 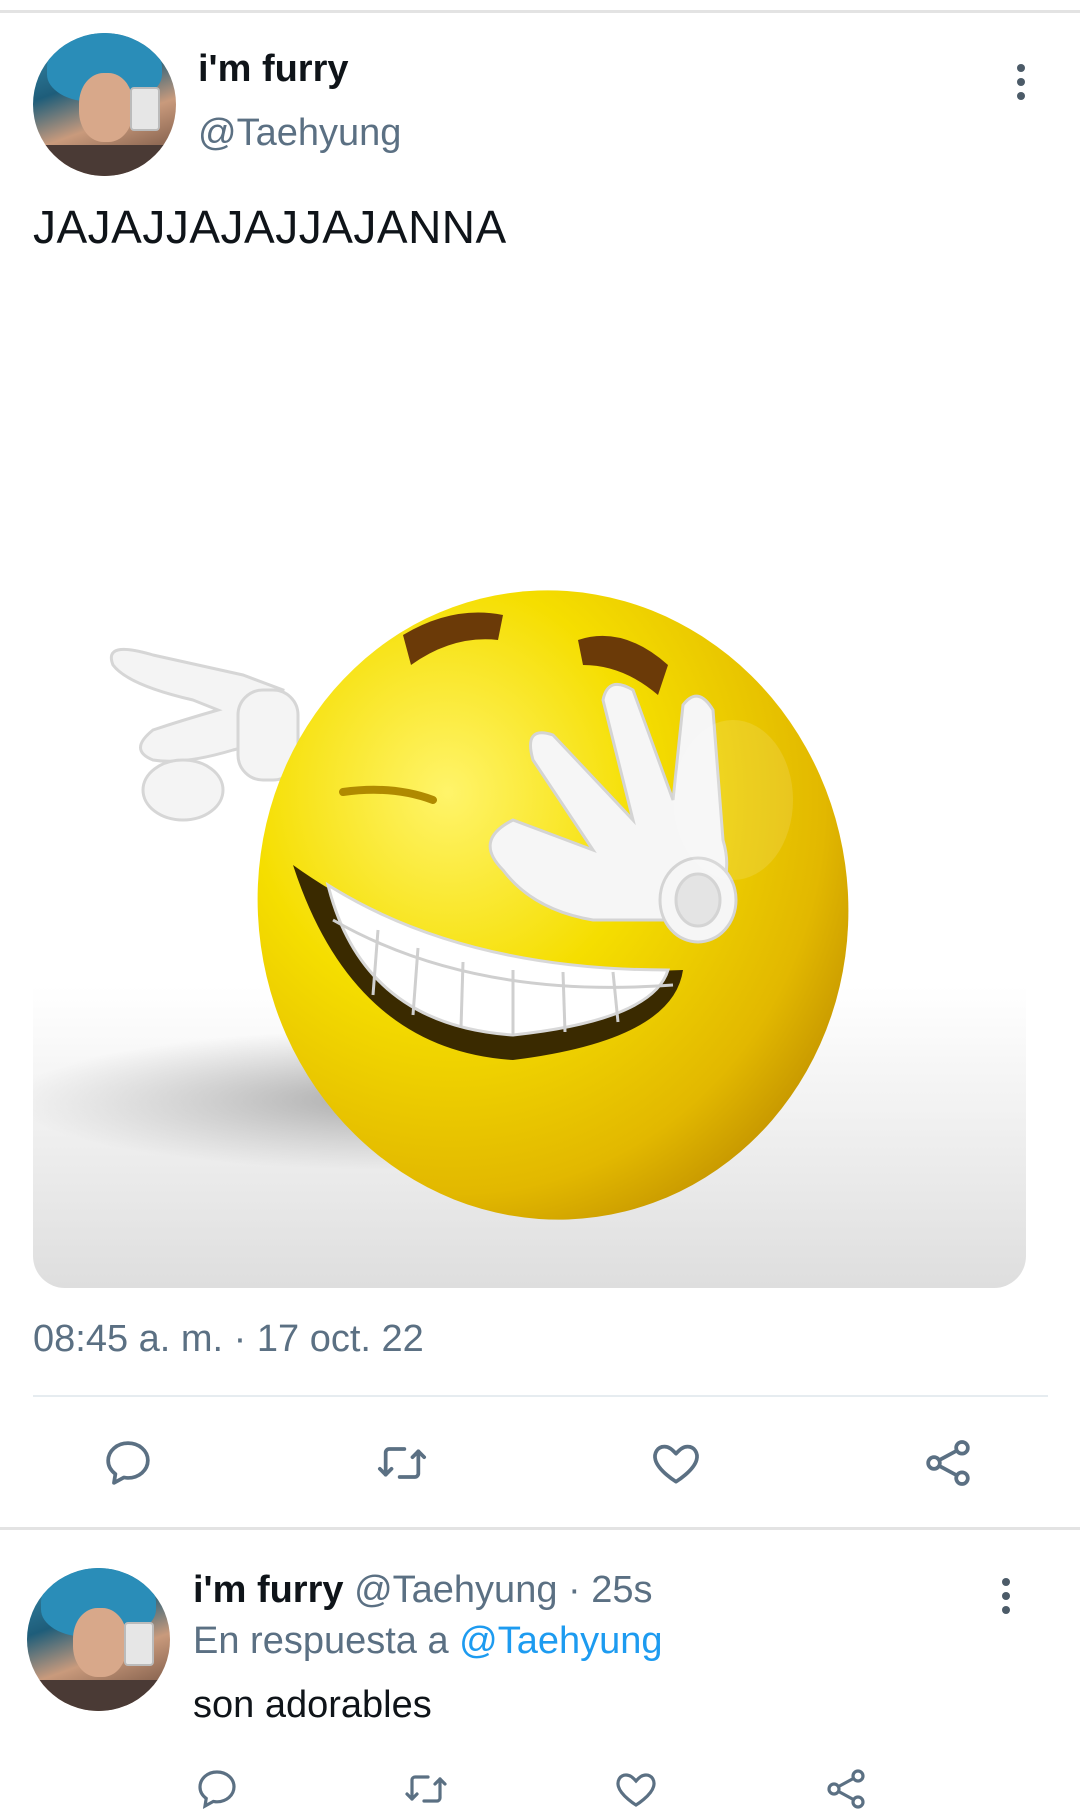 What do you see at coordinates (299, 133) in the screenshot?
I see `author-handle: @Taehyung` at bounding box center [299, 133].